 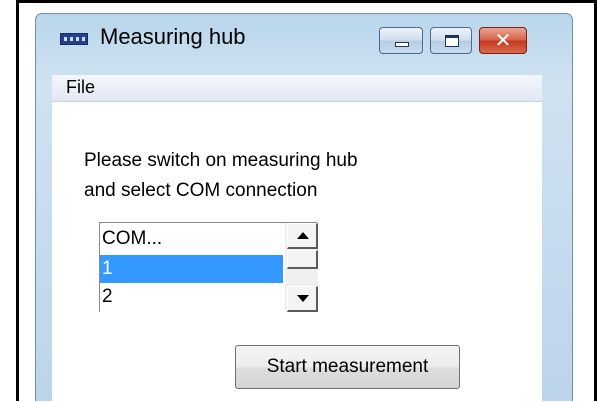 I want to click on instruction-text-line2: and select COM connection, so click(x=201, y=190).